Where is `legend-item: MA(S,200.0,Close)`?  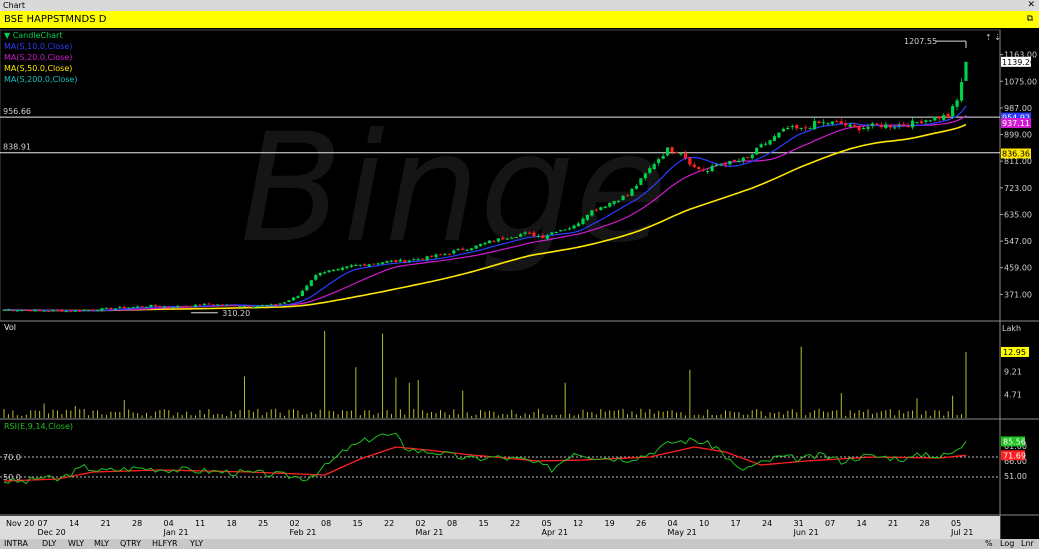
legend-item: MA(S,200.0,Close) is located at coordinates (40, 79).